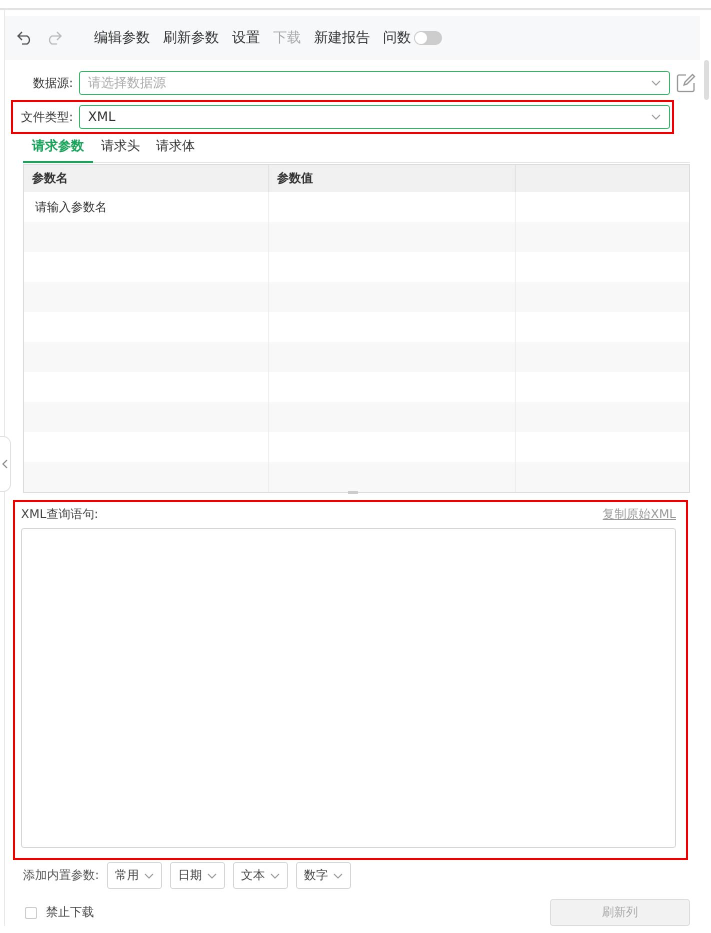  Describe the element at coordinates (397, 38) in the screenshot. I see `toggle-label: 问数` at that location.